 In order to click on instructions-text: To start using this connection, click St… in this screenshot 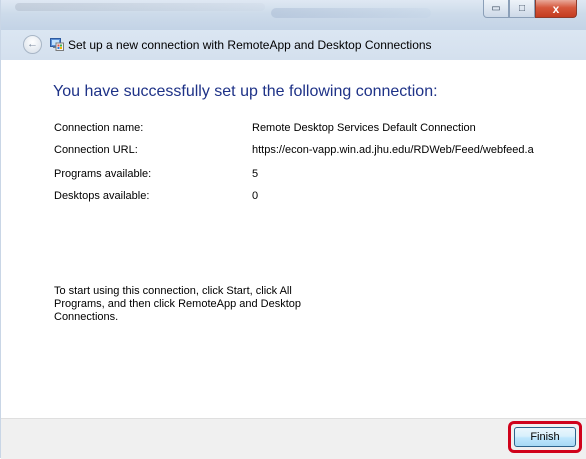, I will do `click(178, 304)`.